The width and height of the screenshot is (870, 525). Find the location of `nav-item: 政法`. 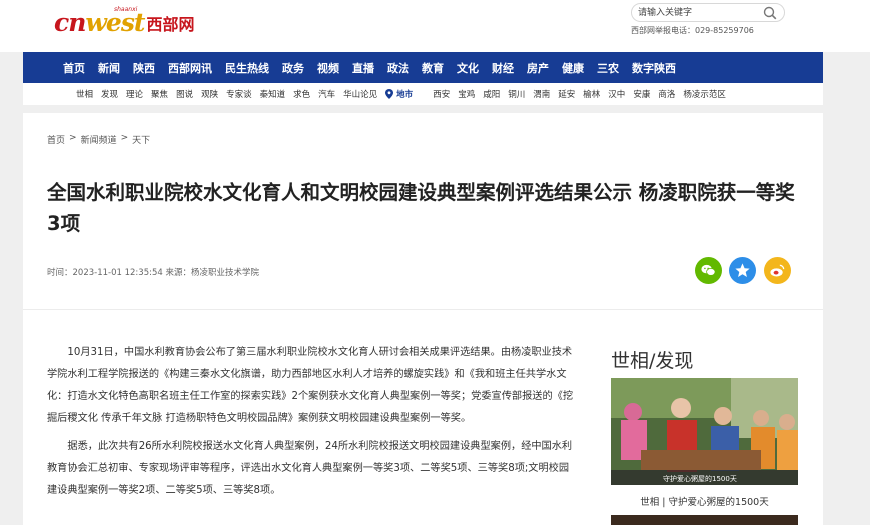

nav-item: 政法 is located at coordinates (398, 68).